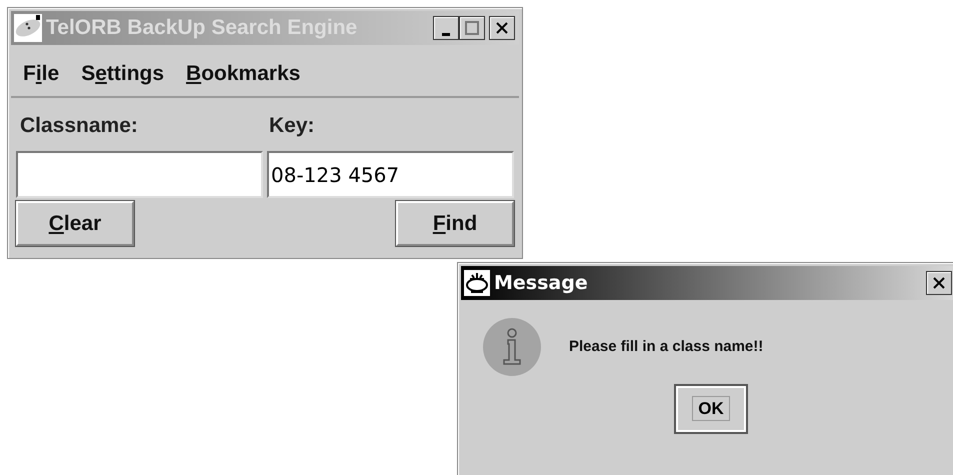 This screenshot has width=953, height=475. I want to click on clear-button: Clear, so click(75, 223).